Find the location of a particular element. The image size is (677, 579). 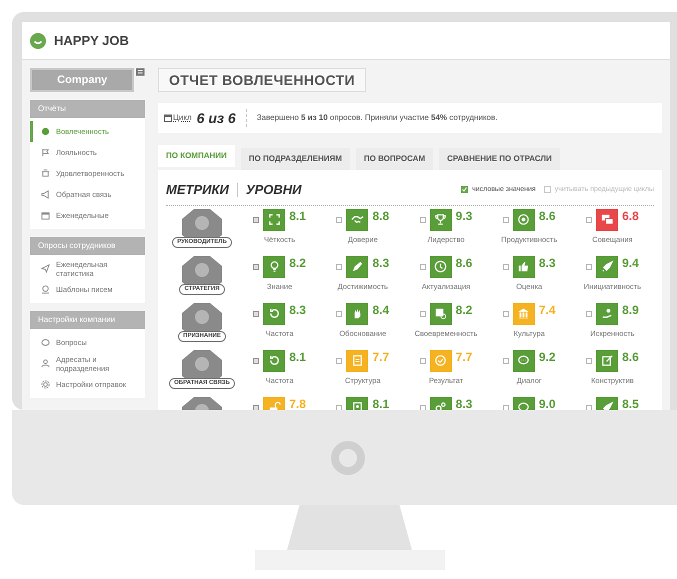

view-tab: МЕТРИКИ is located at coordinates (197, 190).